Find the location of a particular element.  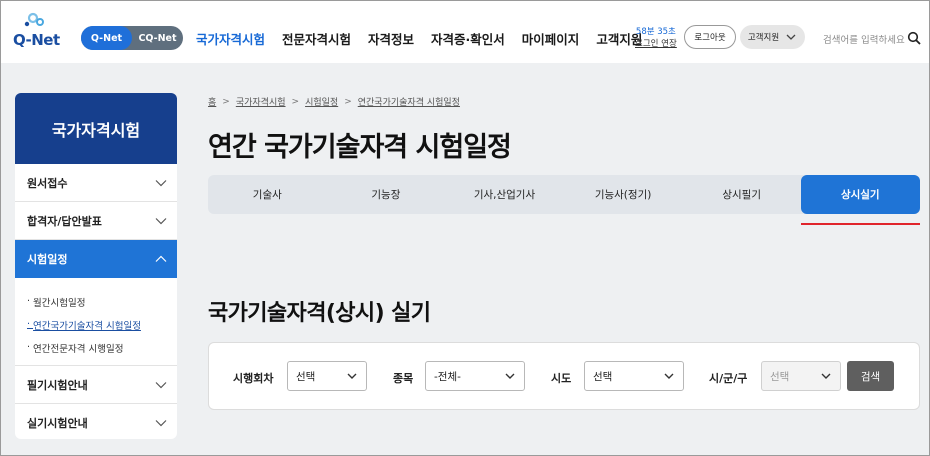

category-select: -전체- is located at coordinates (475, 376).